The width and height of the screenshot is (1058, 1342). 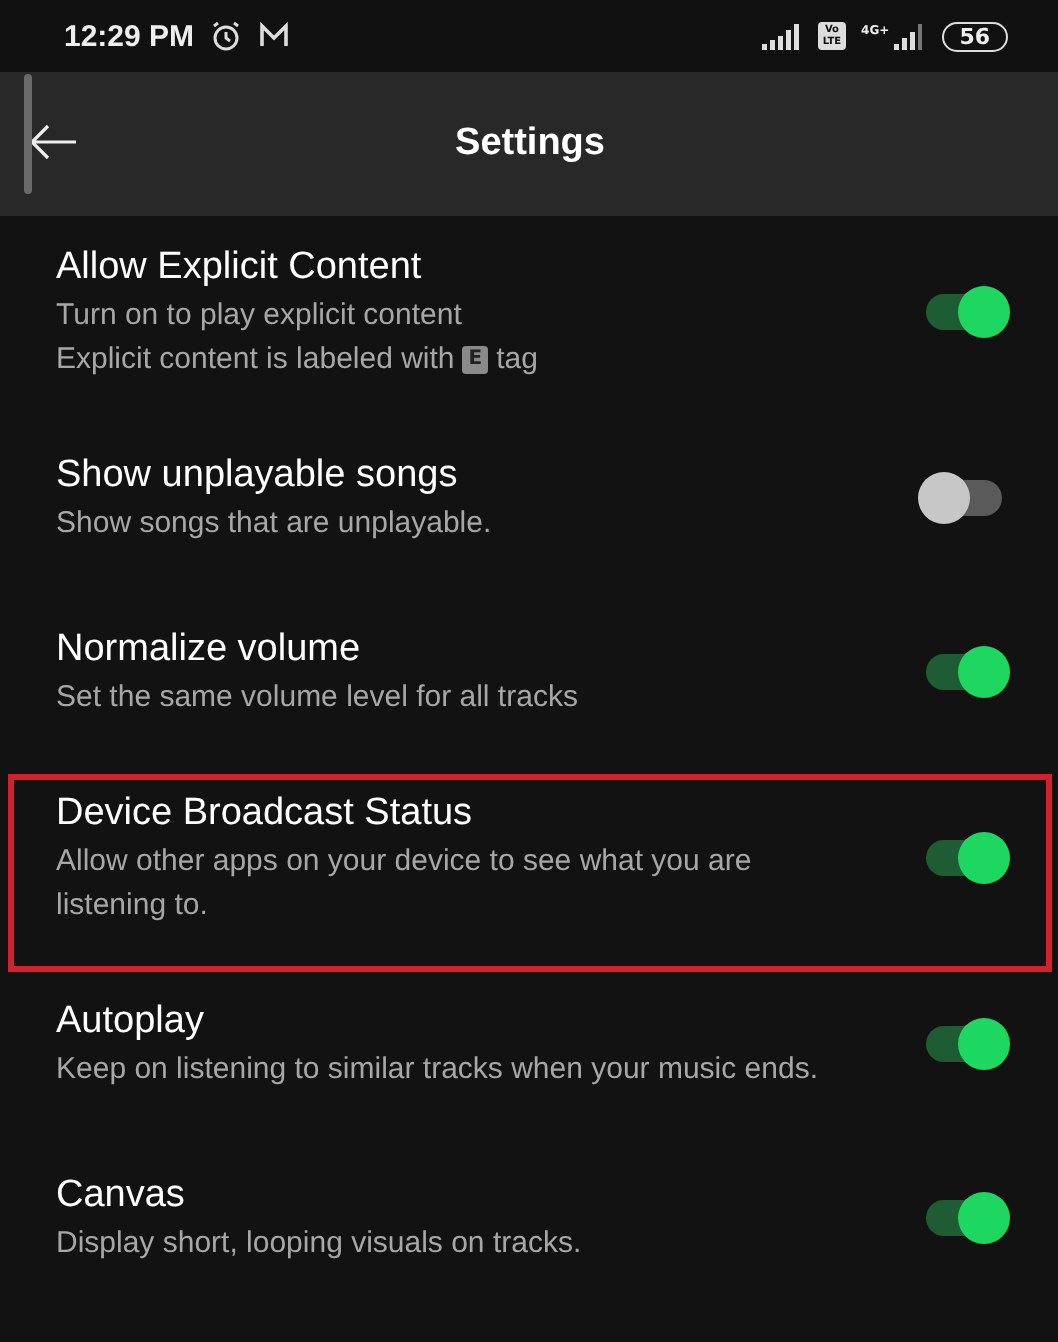 What do you see at coordinates (782, 36) in the screenshot?
I see `signal-icon` at bounding box center [782, 36].